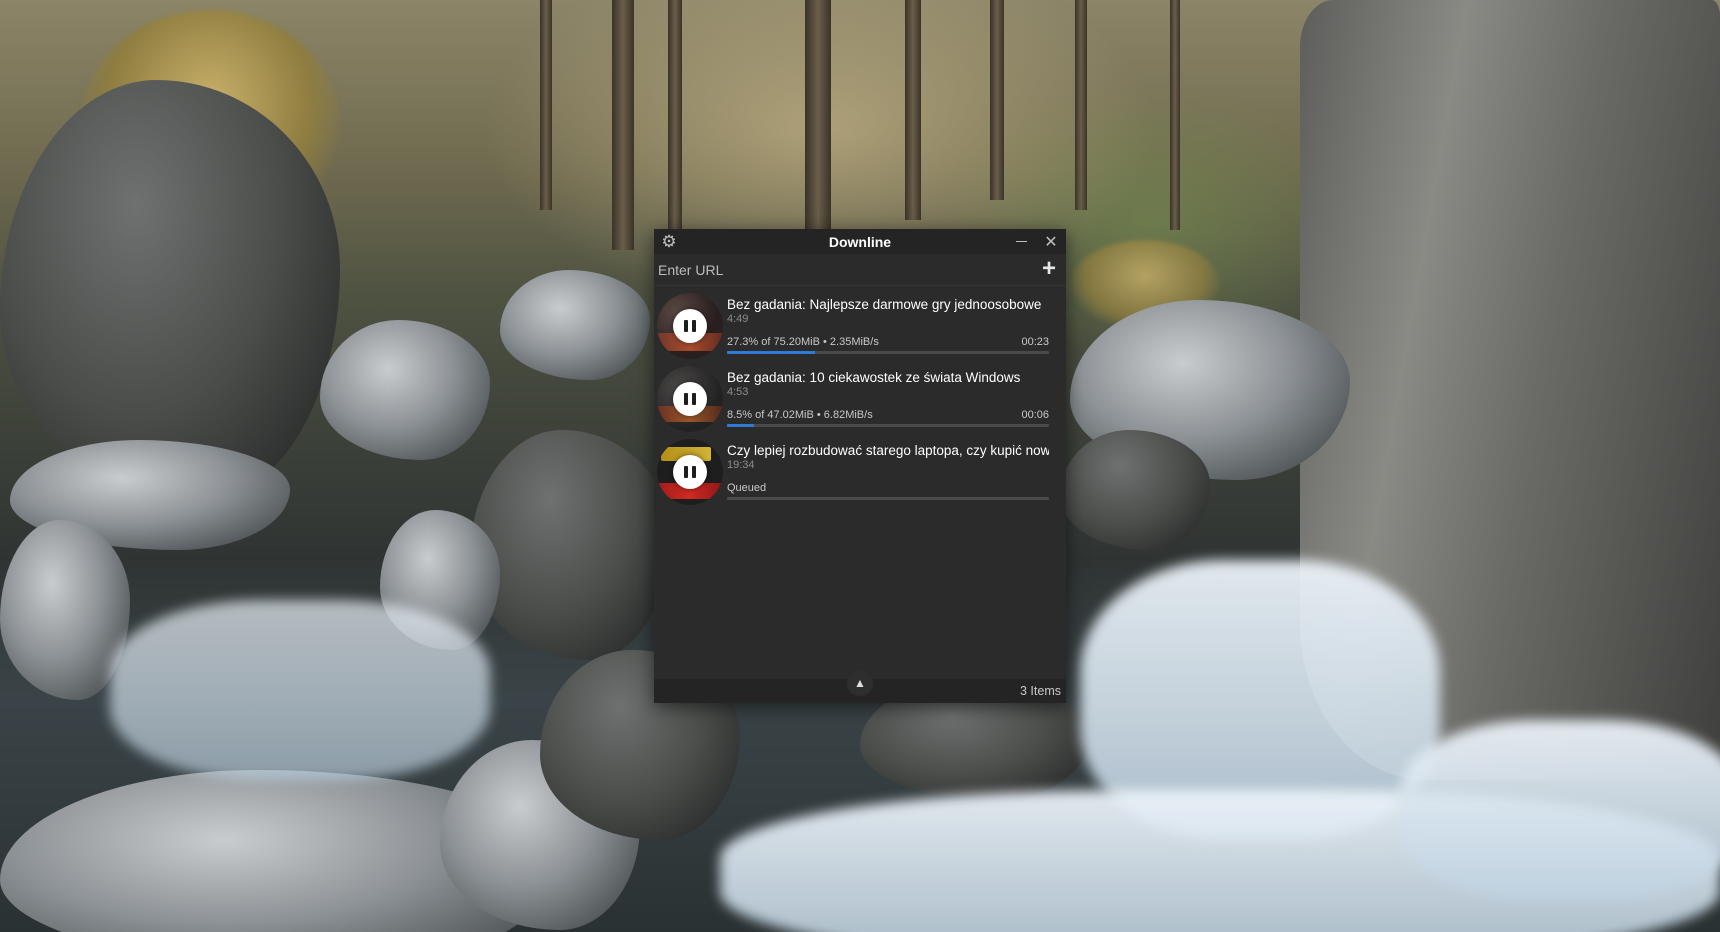 The image size is (1720, 932). I want to click on plus-icon: +, so click(1049, 268).